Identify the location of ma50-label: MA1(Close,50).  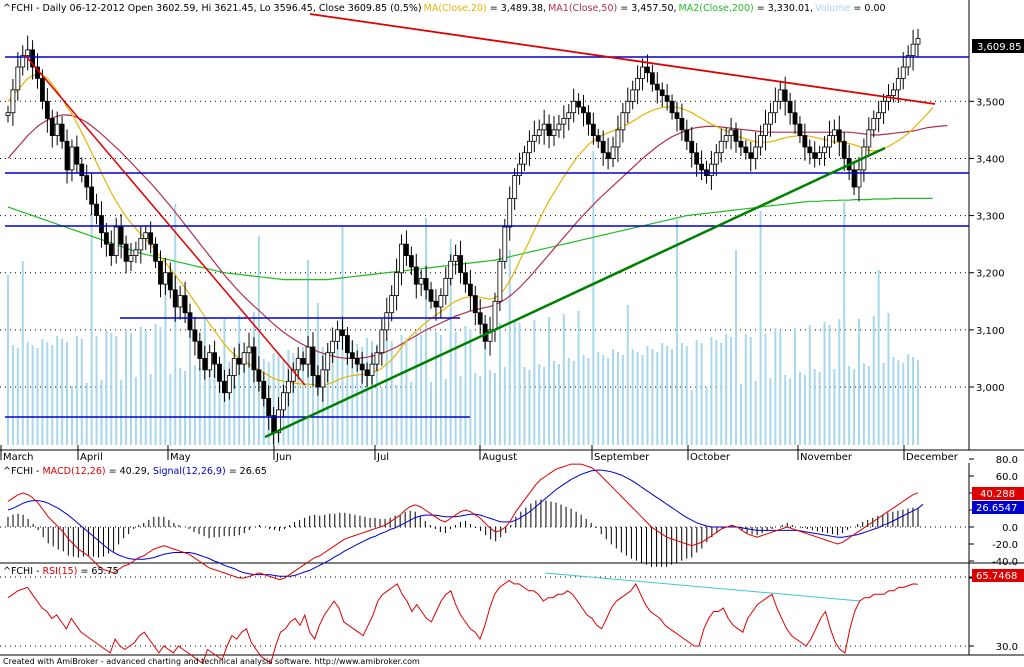
(582, 8).